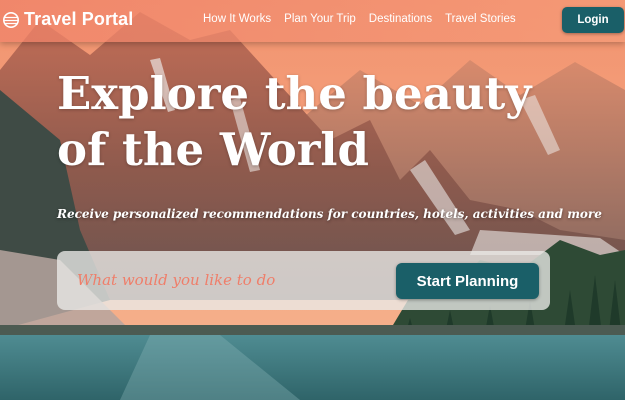  What do you see at coordinates (227, 280) in the screenshot?
I see `search-input` at bounding box center [227, 280].